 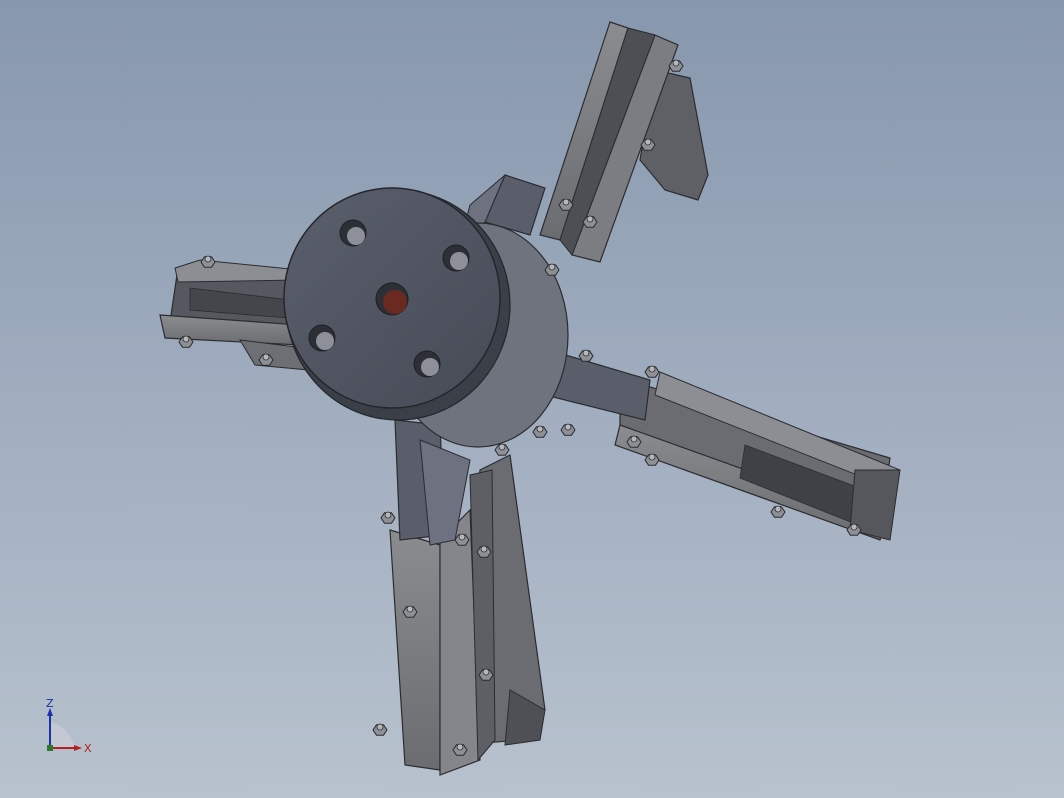 I want to click on axis-triad: Z X, so click(x=69, y=726).